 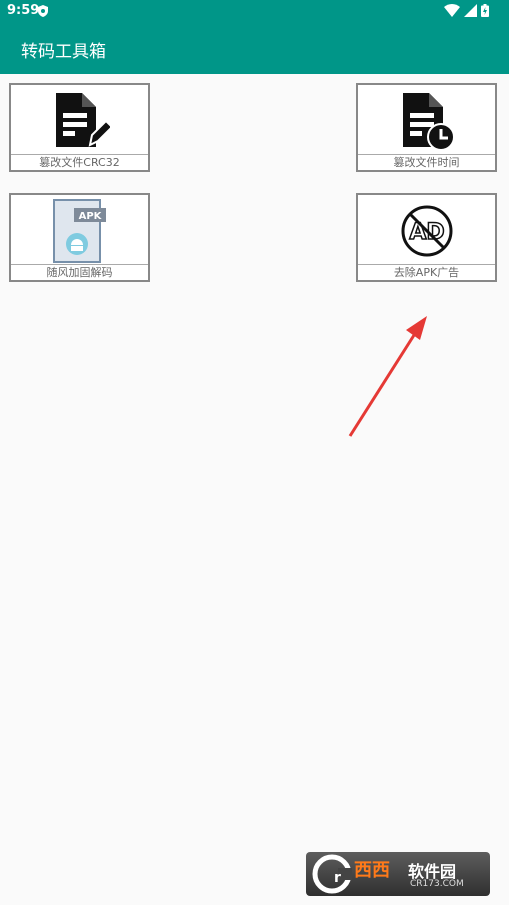 I want to click on annotation-arrow-icon, so click(x=387, y=376).